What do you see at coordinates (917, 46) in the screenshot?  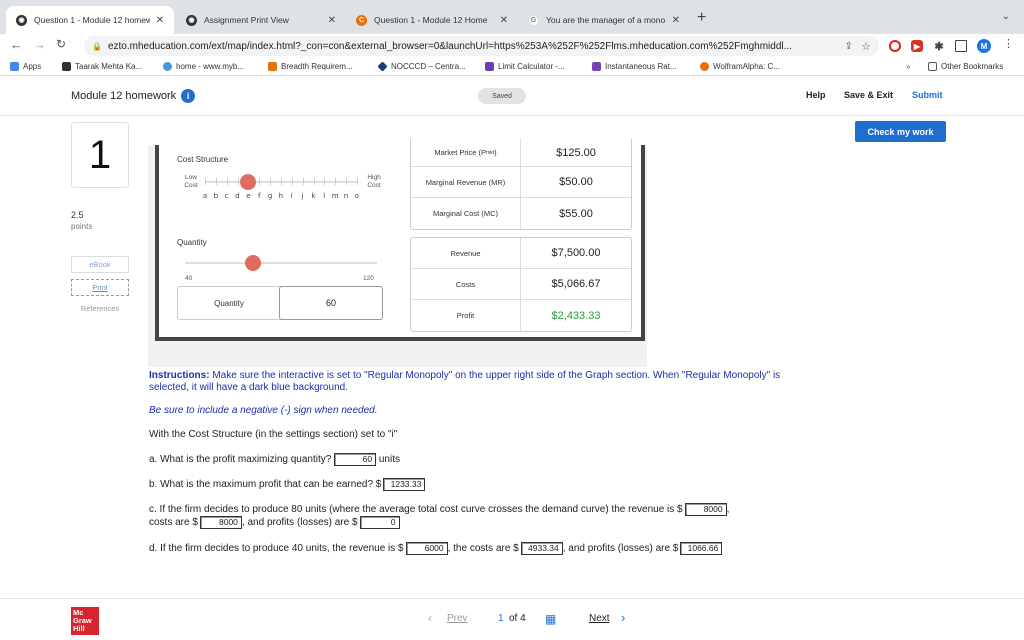 I see `video-extension-icon: ▶` at bounding box center [917, 46].